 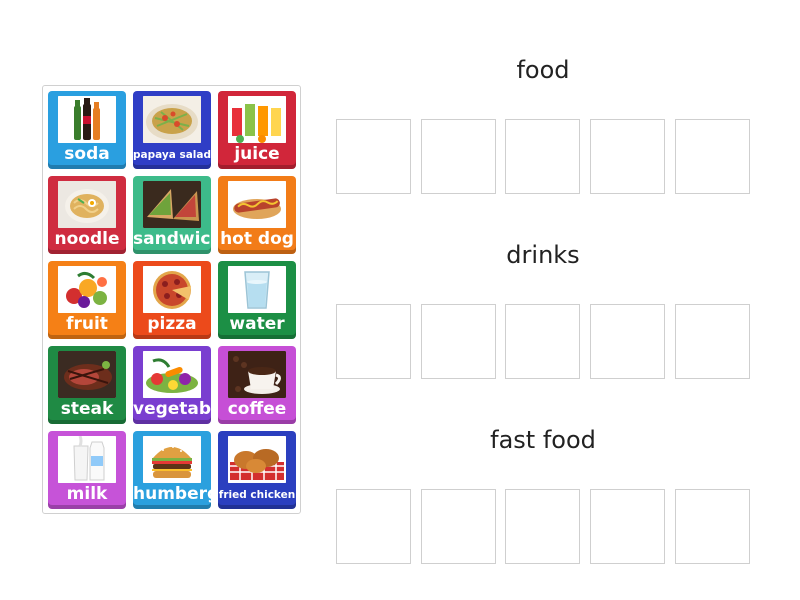 I want to click on card-label: pizza, so click(x=172, y=324).